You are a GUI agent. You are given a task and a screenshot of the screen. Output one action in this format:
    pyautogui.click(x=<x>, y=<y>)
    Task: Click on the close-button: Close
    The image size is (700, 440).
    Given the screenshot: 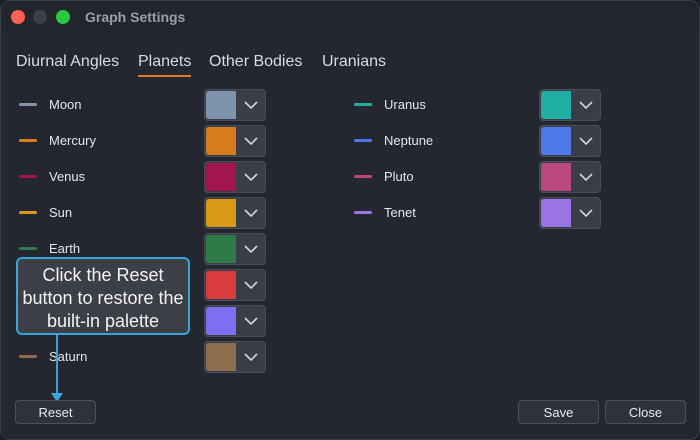 What is the action you would take?
    pyautogui.click(x=645, y=412)
    